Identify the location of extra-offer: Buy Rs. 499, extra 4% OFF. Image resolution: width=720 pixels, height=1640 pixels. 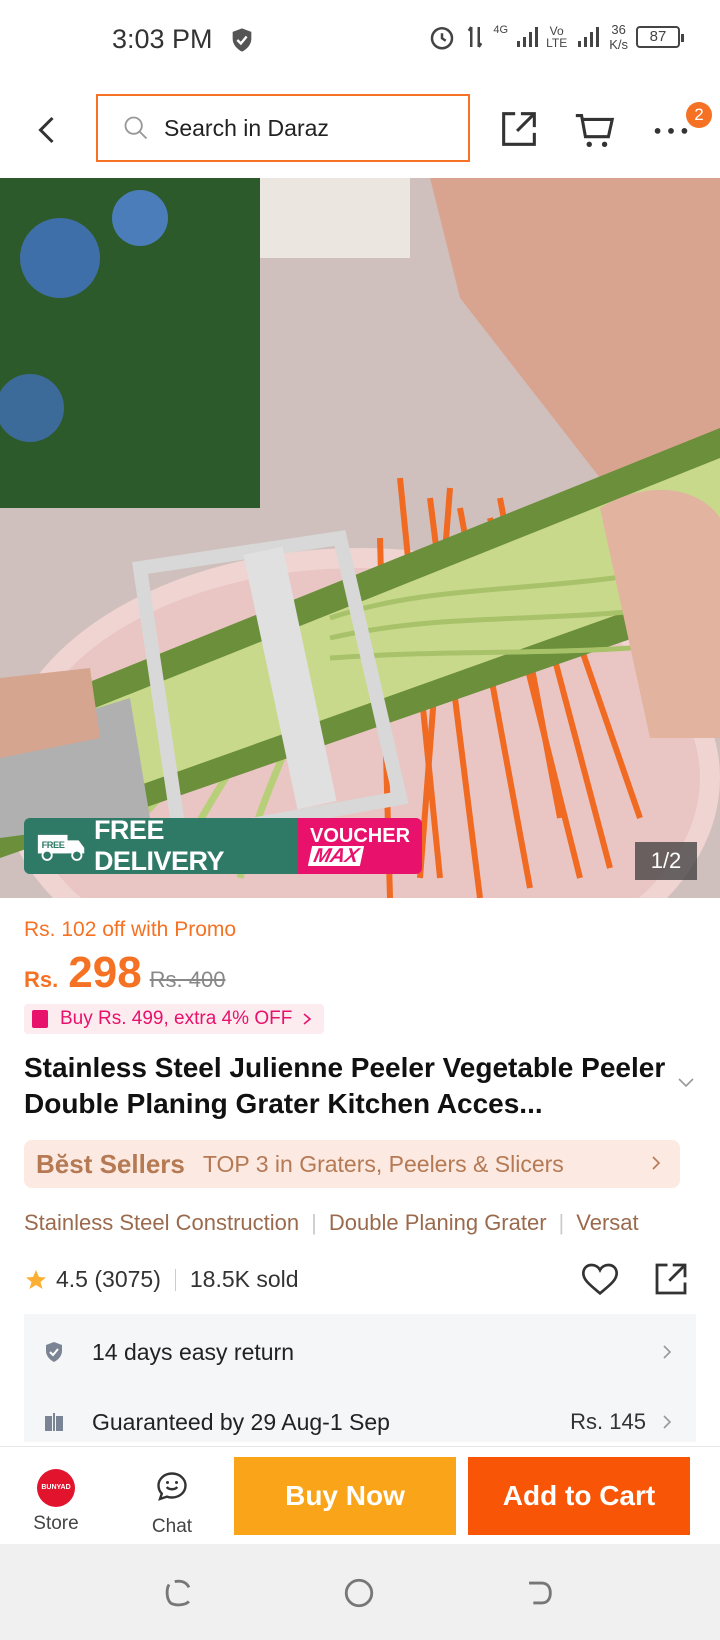
(174, 1019).